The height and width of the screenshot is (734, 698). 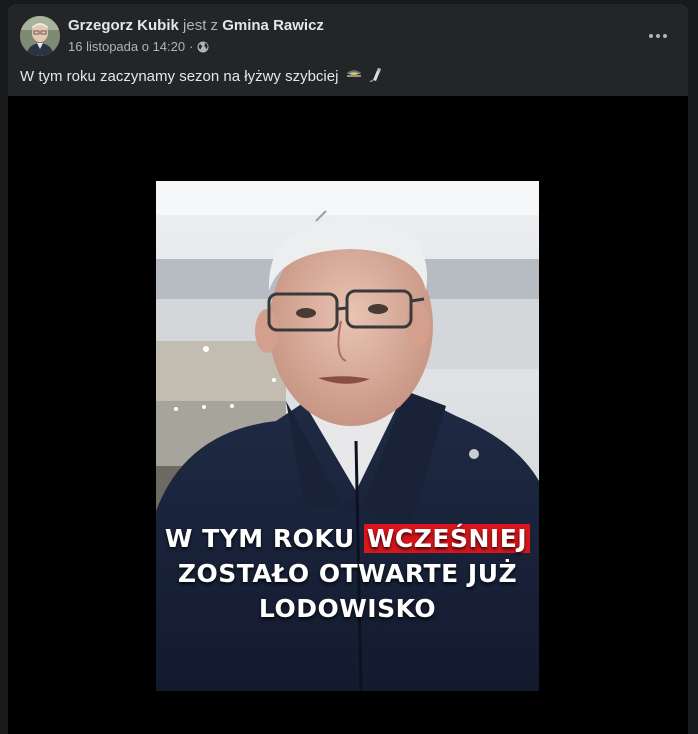 I want to click on caption-line-1-text: W TYM ROKU, so click(x=259, y=538).